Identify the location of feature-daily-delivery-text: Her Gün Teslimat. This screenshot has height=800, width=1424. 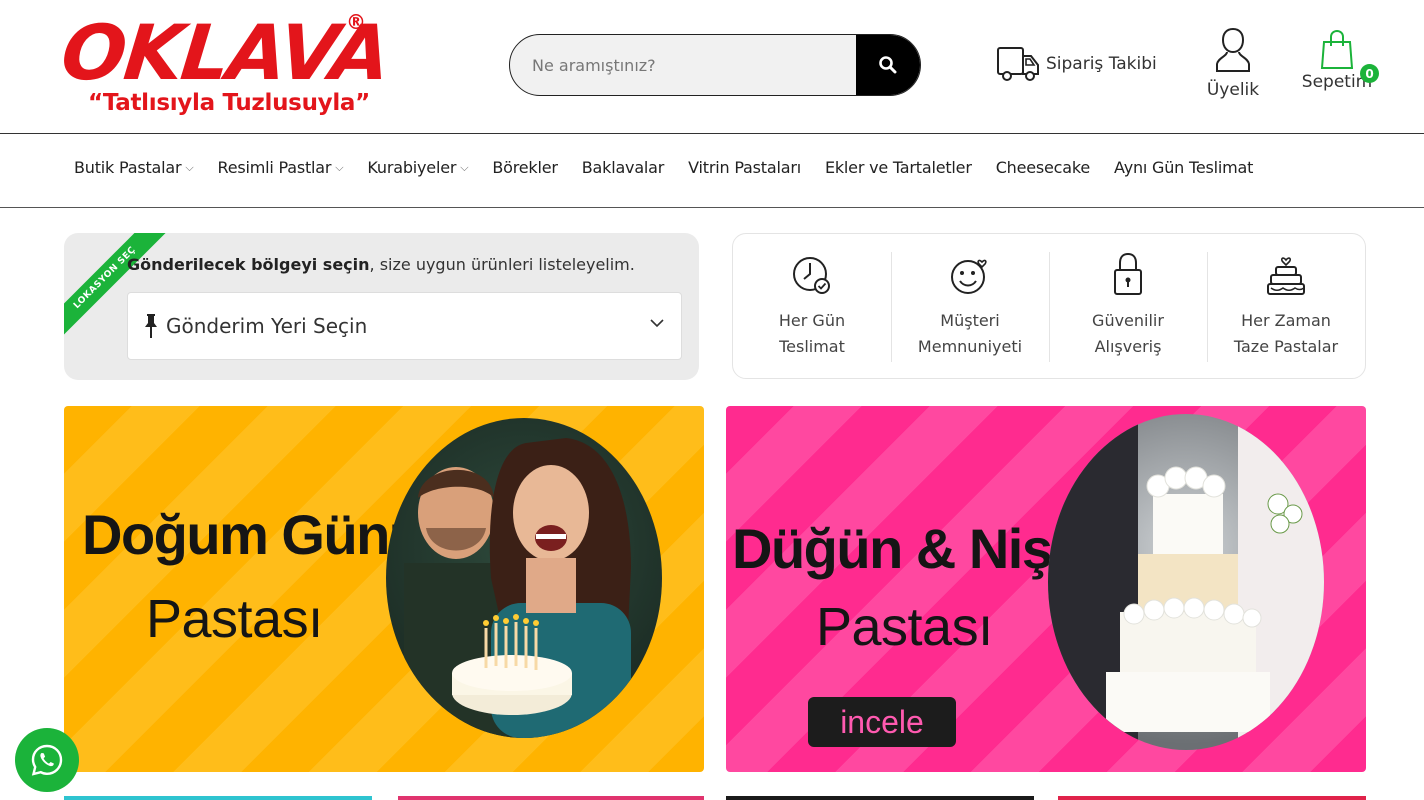
(812, 334).